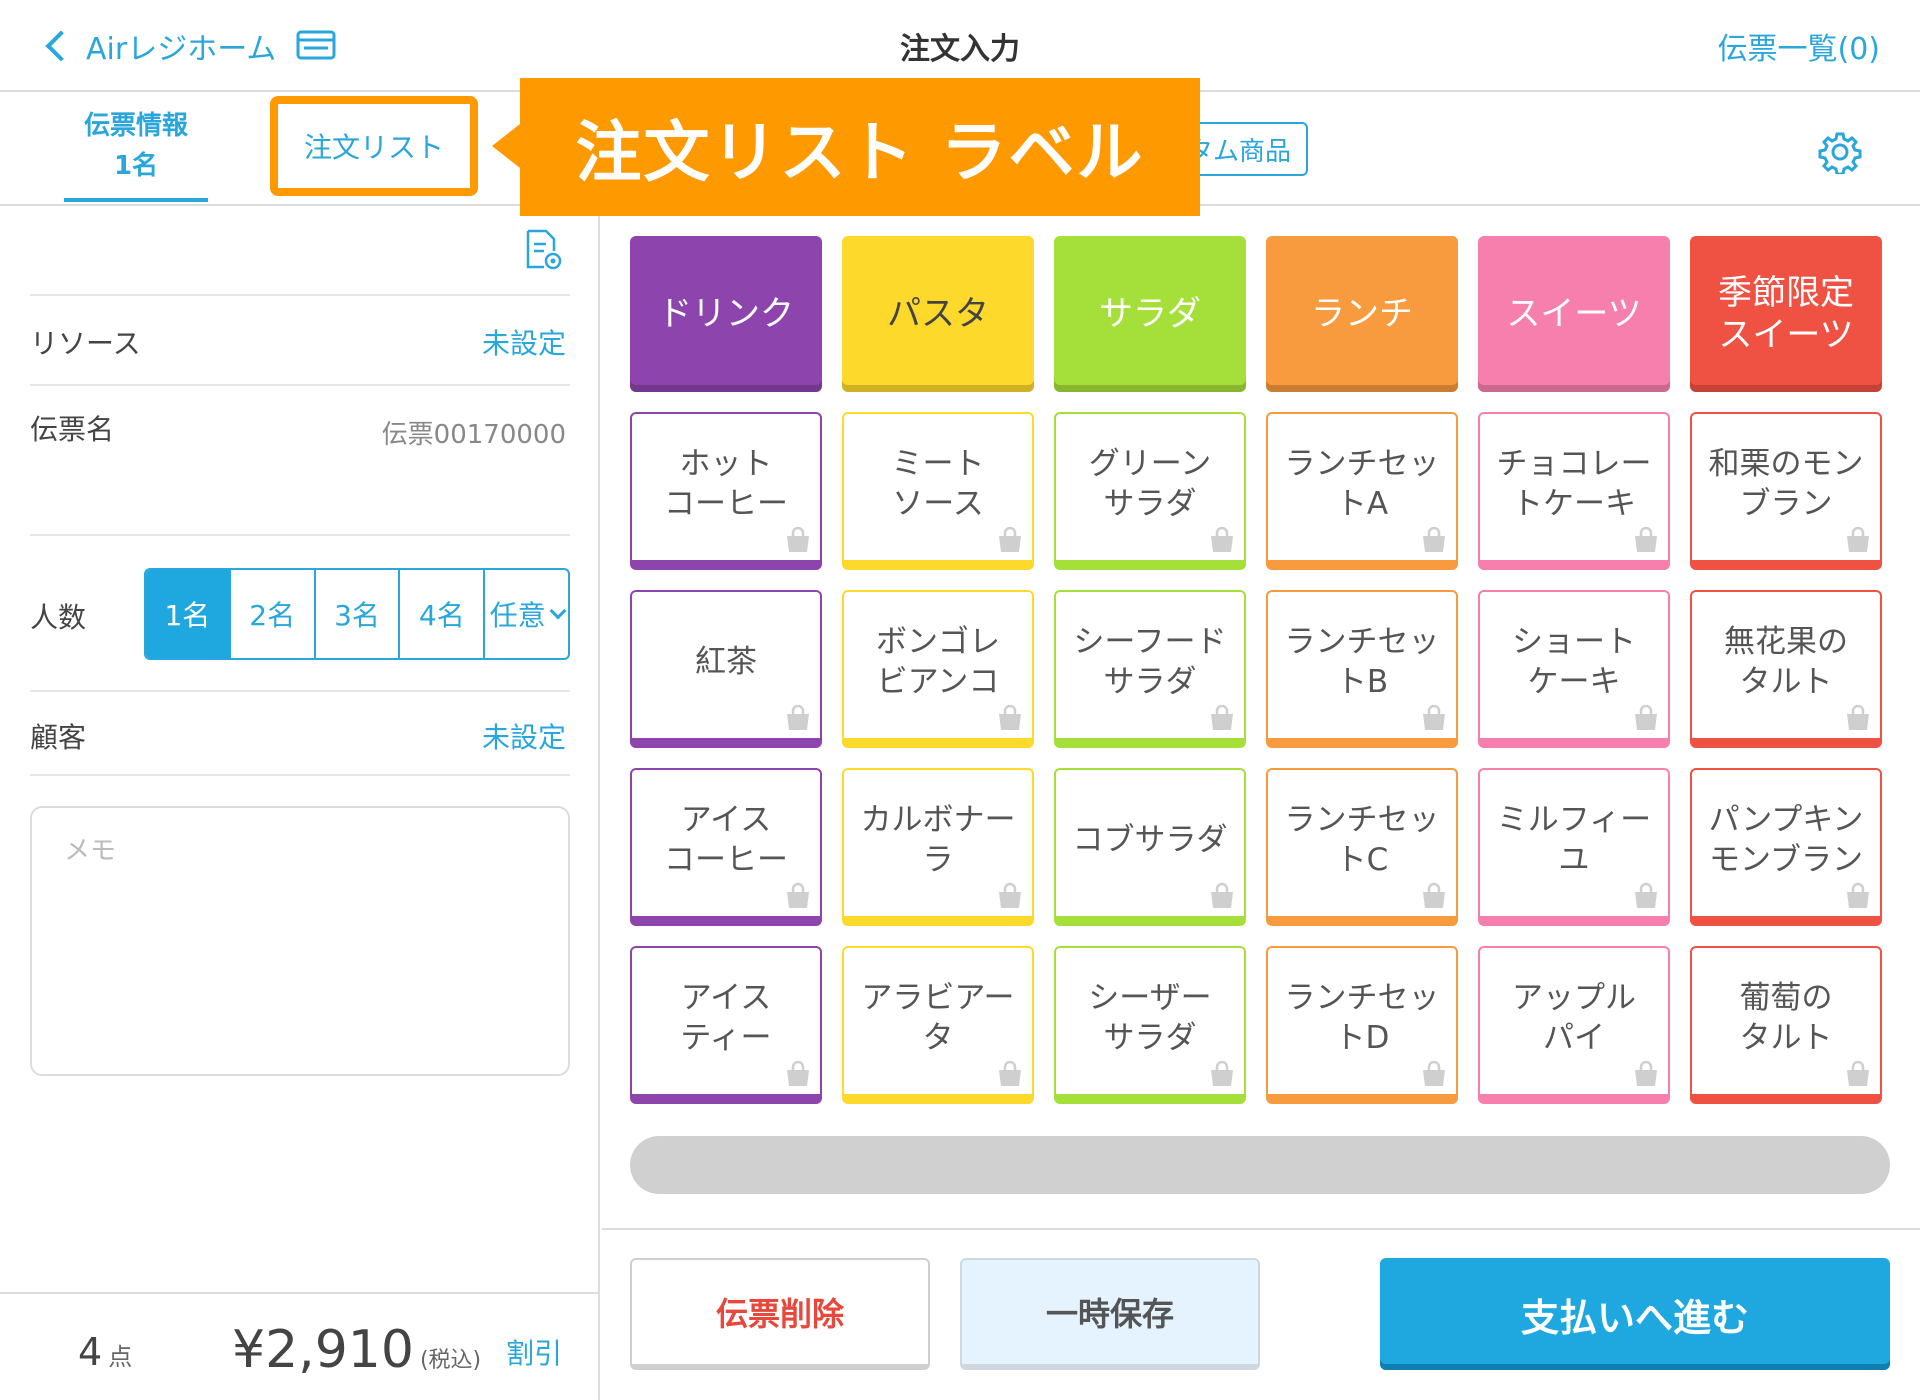 This screenshot has height=1400, width=1920. I want to click on slip-name-value: 伝票00170000, so click(474, 432).